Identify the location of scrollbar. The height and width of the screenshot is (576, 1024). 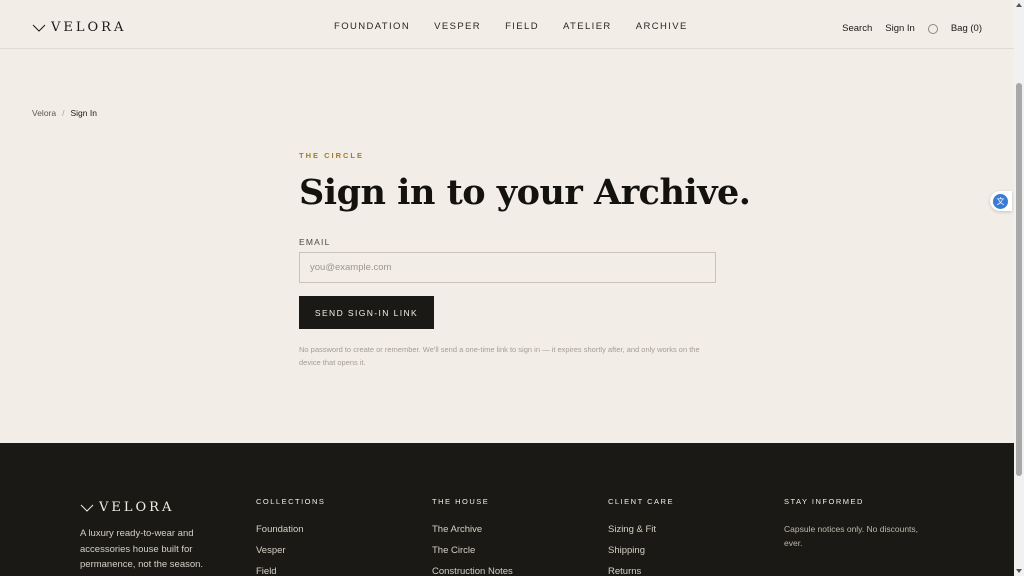
(1019, 288).